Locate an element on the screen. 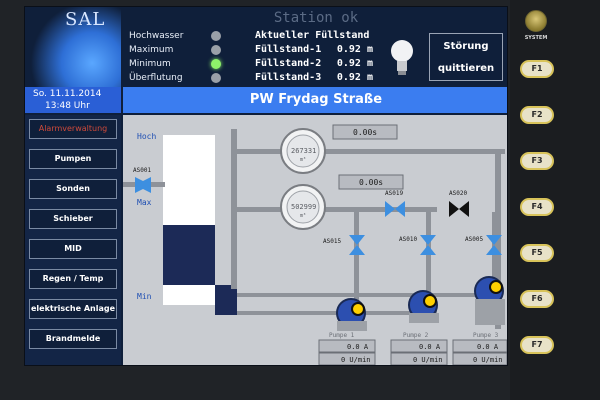  level-row-ueberflutung: Überflutung is located at coordinates (186, 78).